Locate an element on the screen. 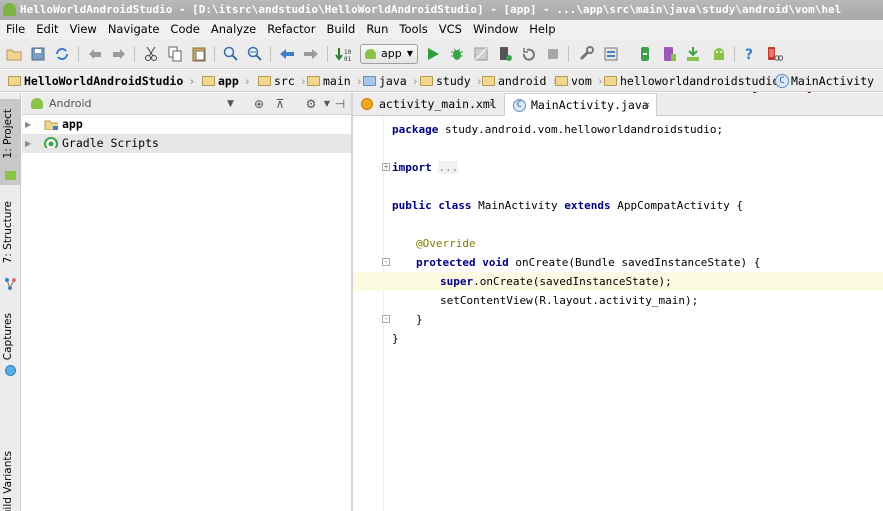 This screenshot has height=511, width=883. apply-changes-icon is located at coordinates (529, 54).